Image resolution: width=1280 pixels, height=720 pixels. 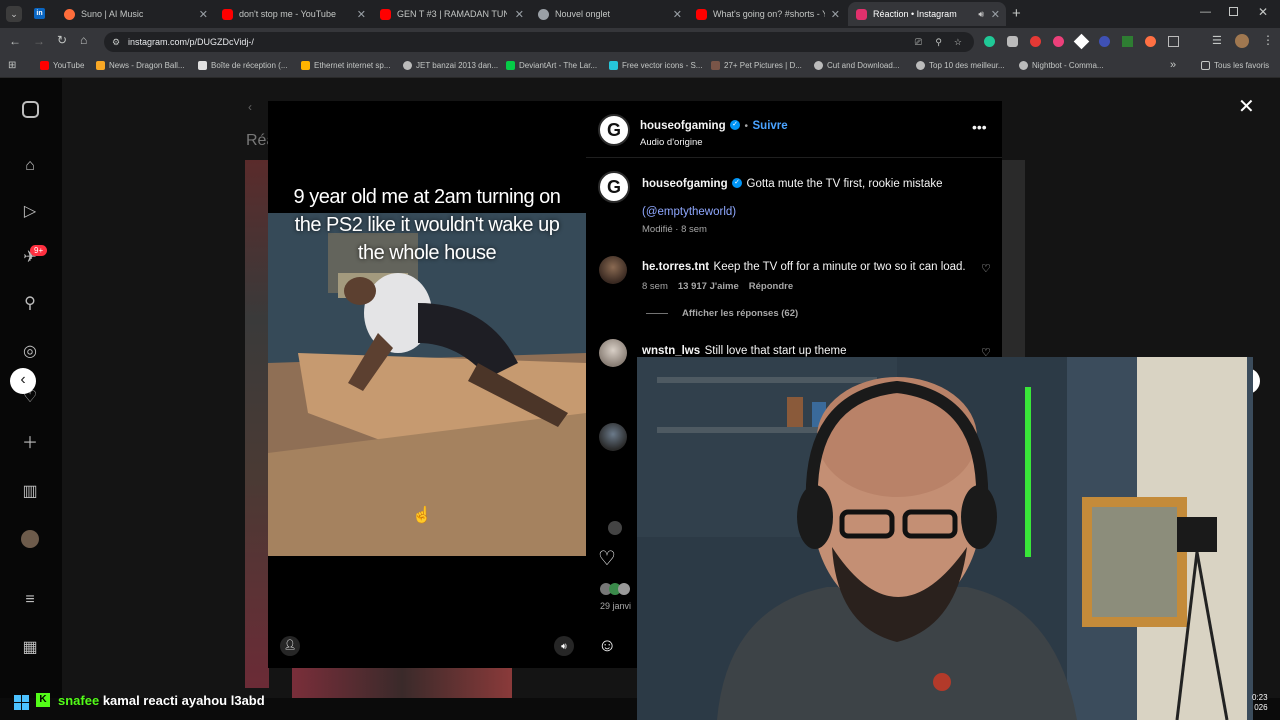 I want to click on youtube-icon, so click(x=227, y=14).